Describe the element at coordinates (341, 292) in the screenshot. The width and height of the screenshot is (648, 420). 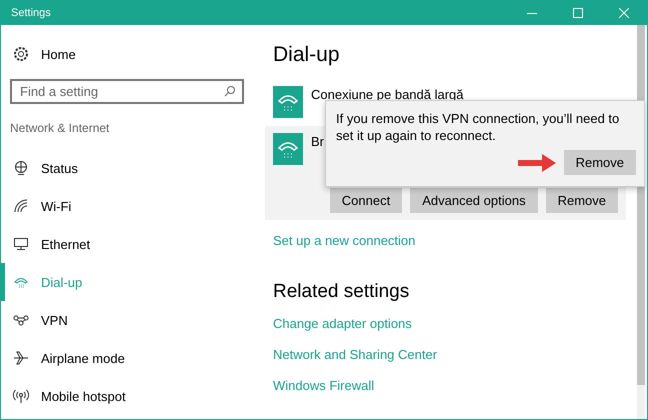
I see `section-title: Related settings` at that location.